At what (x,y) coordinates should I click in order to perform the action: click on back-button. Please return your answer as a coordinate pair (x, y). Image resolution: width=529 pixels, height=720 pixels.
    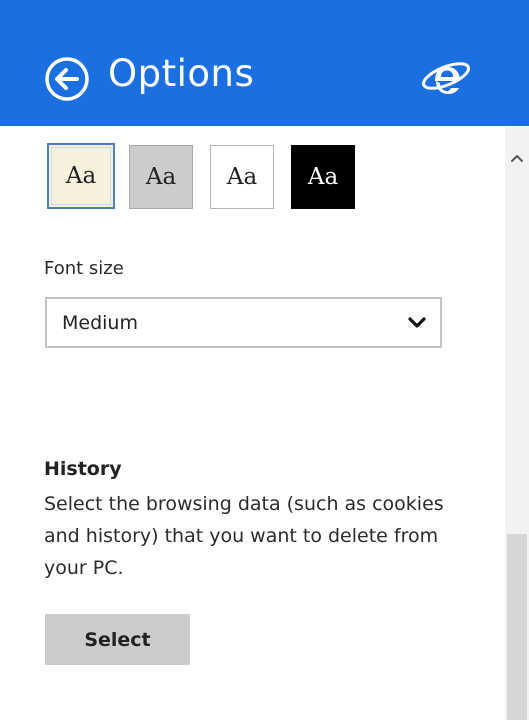
    Looking at the image, I should click on (67, 79).